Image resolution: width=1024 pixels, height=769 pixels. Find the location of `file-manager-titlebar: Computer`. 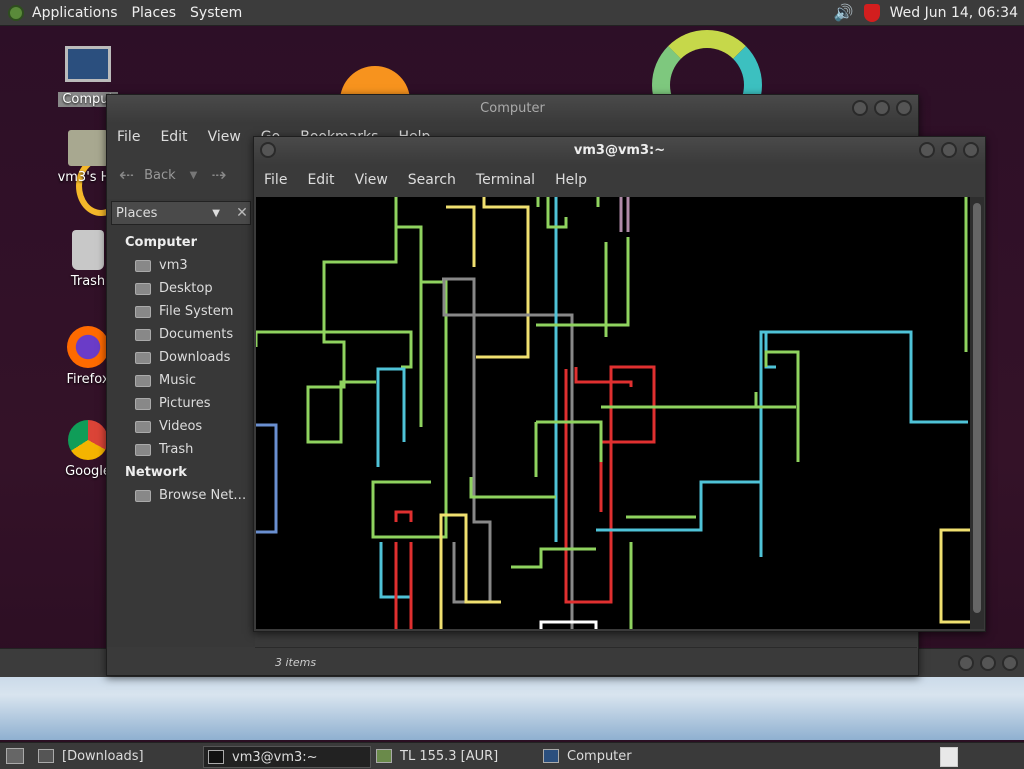

file-manager-titlebar: Computer is located at coordinates (512, 109).